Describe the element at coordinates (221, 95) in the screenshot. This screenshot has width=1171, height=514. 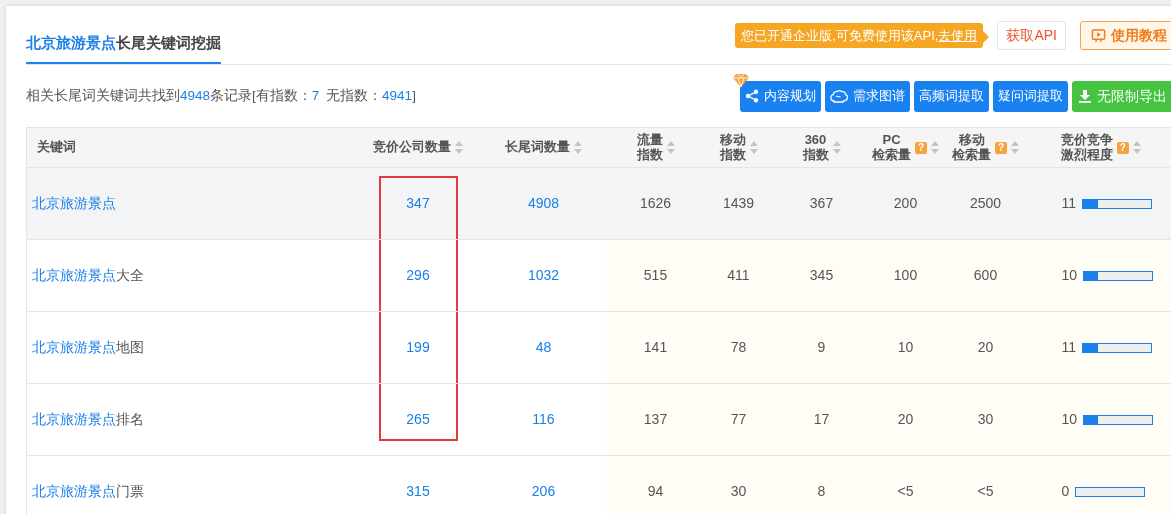
I see `summary-text: 相关长尾词关键词共找到4948条记录[有指数：7 无指数：4941]` at that location.